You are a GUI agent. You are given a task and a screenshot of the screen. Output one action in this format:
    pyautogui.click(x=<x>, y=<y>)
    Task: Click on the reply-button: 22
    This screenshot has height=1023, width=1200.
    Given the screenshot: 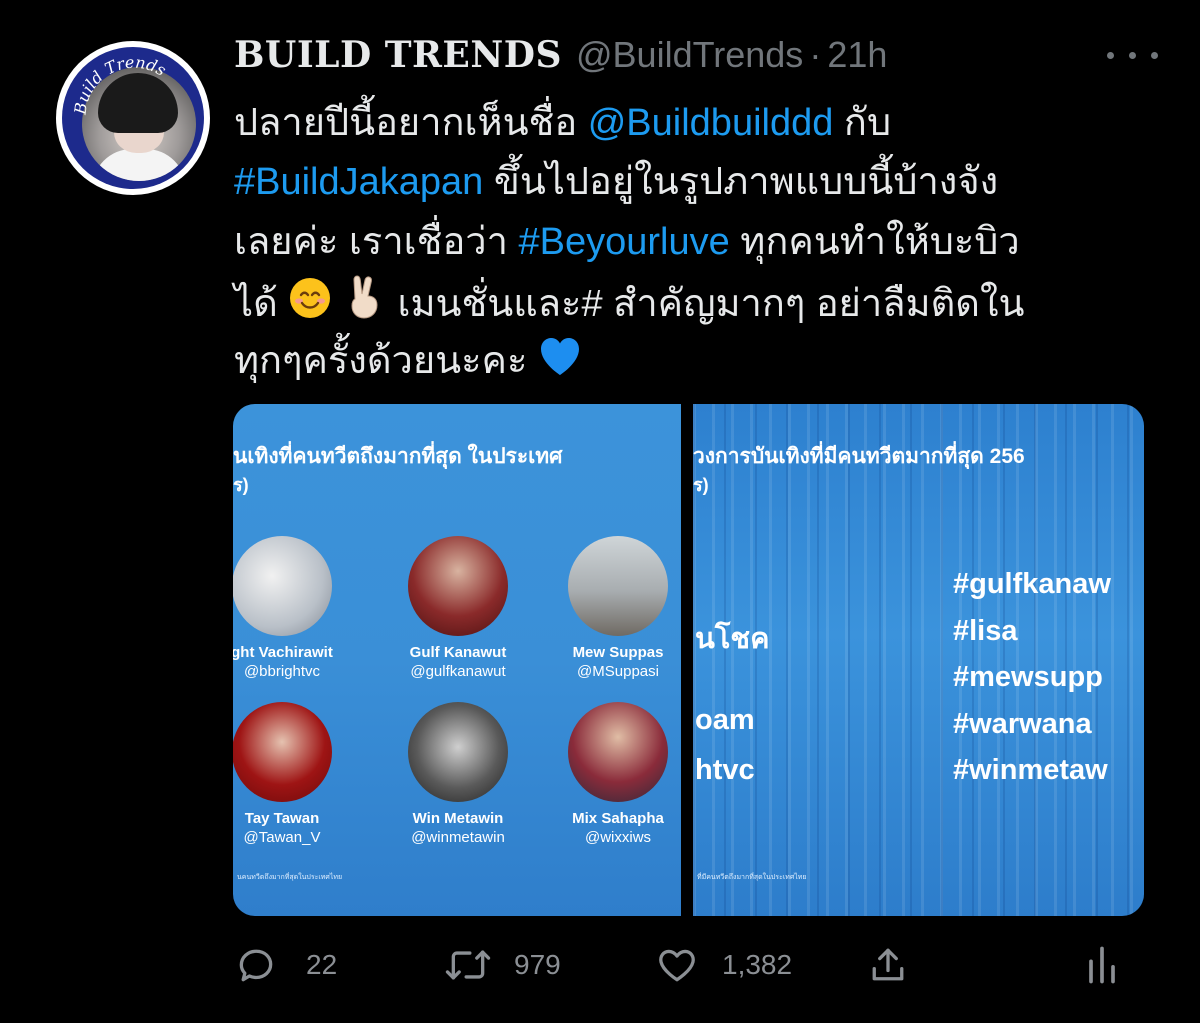 What is the action you would take?
    pyautogui.click(x=285, y=965)
    